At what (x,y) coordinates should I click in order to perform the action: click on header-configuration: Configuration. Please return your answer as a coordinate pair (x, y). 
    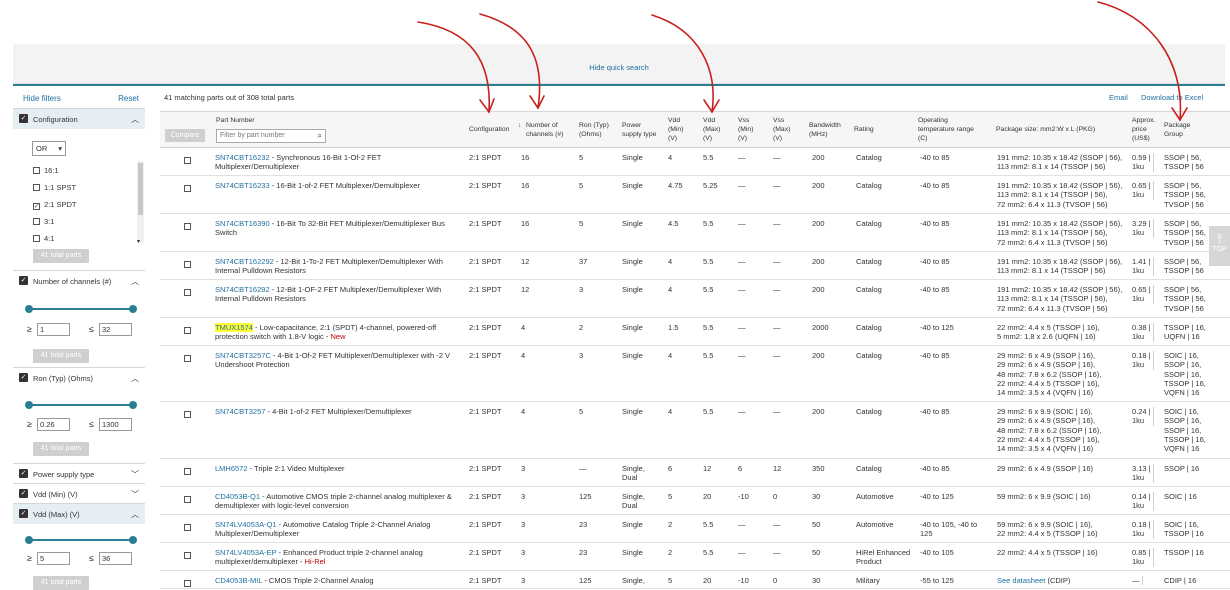
    Looking at the image, I should click on (489, 129).